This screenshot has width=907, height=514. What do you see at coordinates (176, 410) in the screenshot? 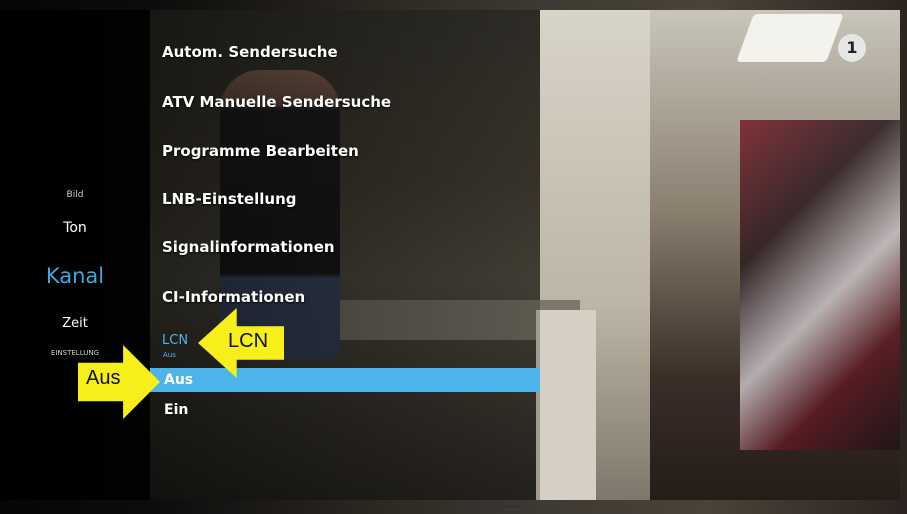
I see `option-ein: Ein` at bounding box center [176, 410].